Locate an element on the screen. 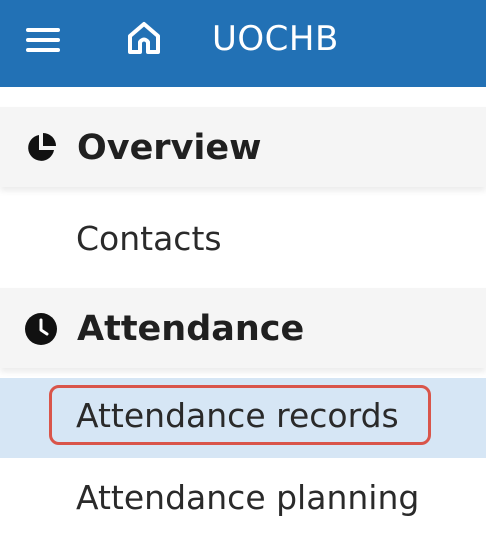  nav-item-attendance-planning: Attendance planning is located at coordinates (243, 496).